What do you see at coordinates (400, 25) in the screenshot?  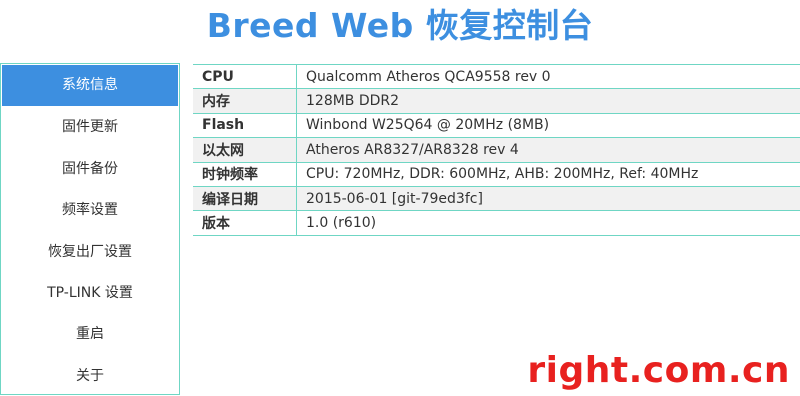 I see `page-title: Breed Web 恢复控制台` at bounding box center [400, 25].